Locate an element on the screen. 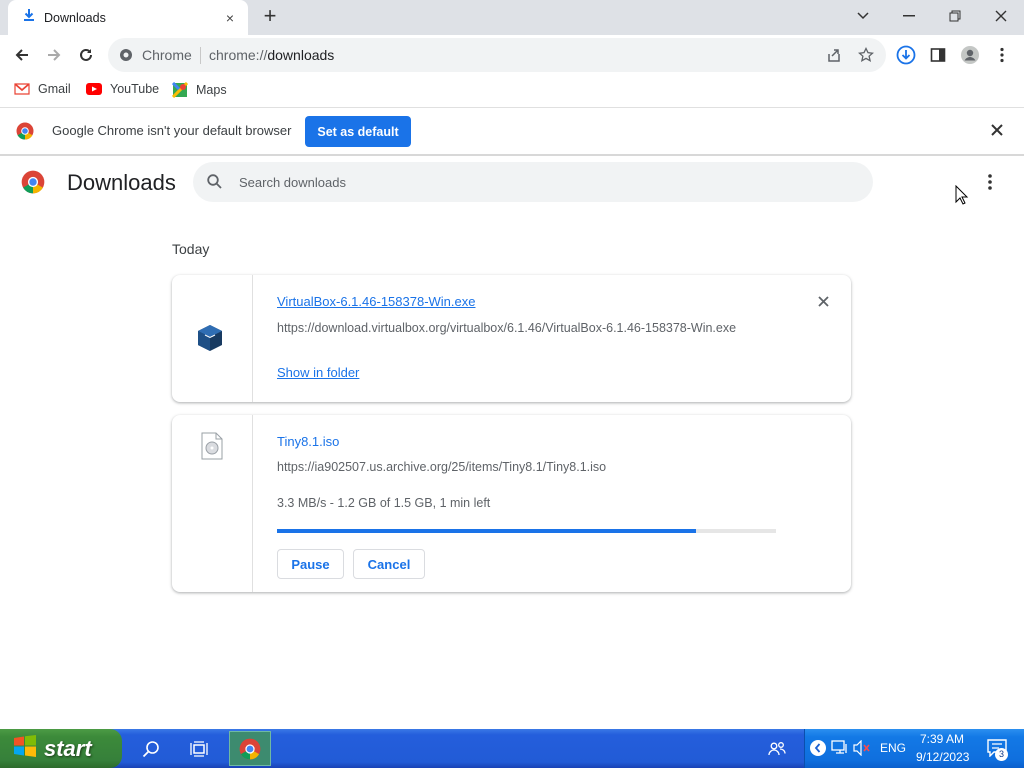 Image resolution: width=1024 pixels, height=768 pixels. people-icon is located at coordinates (777, 748).